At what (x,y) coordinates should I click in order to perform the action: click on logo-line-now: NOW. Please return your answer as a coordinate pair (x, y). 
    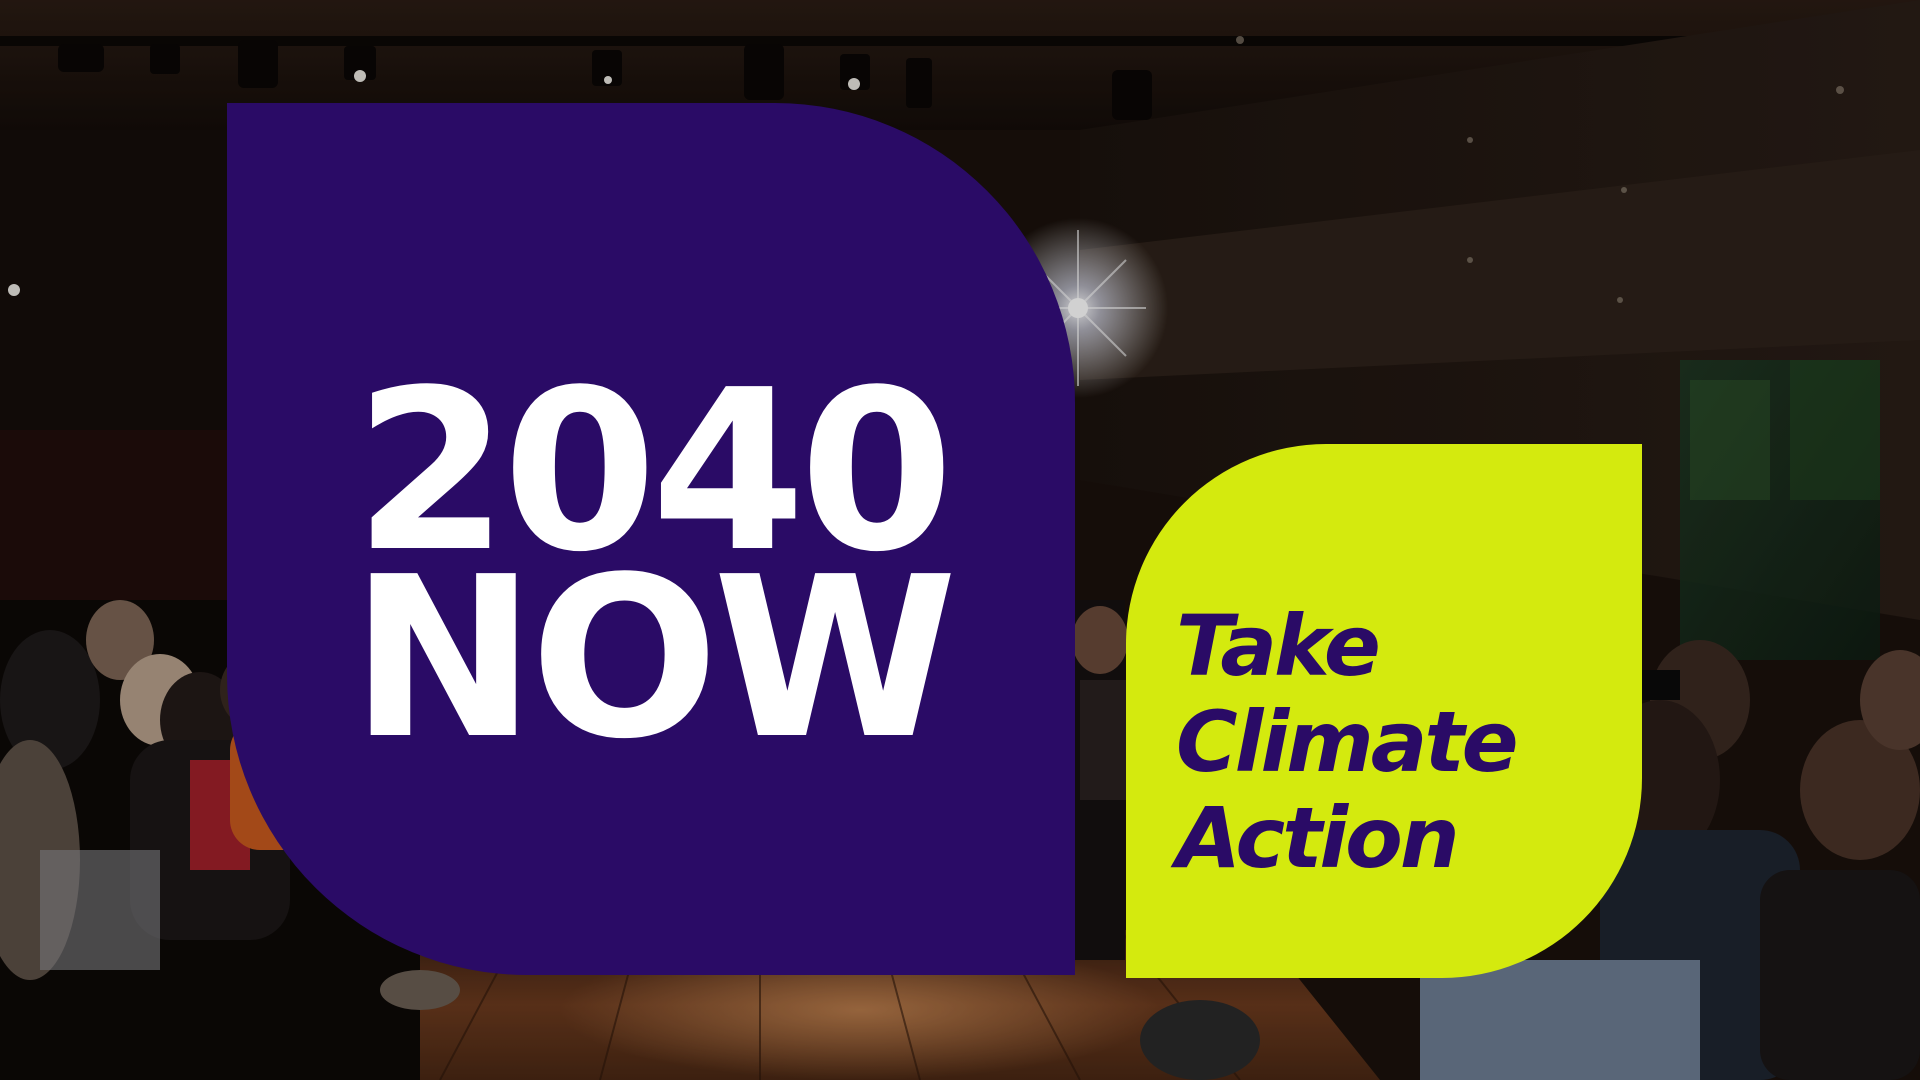
    Looking at the image, I should click on (653, 659).